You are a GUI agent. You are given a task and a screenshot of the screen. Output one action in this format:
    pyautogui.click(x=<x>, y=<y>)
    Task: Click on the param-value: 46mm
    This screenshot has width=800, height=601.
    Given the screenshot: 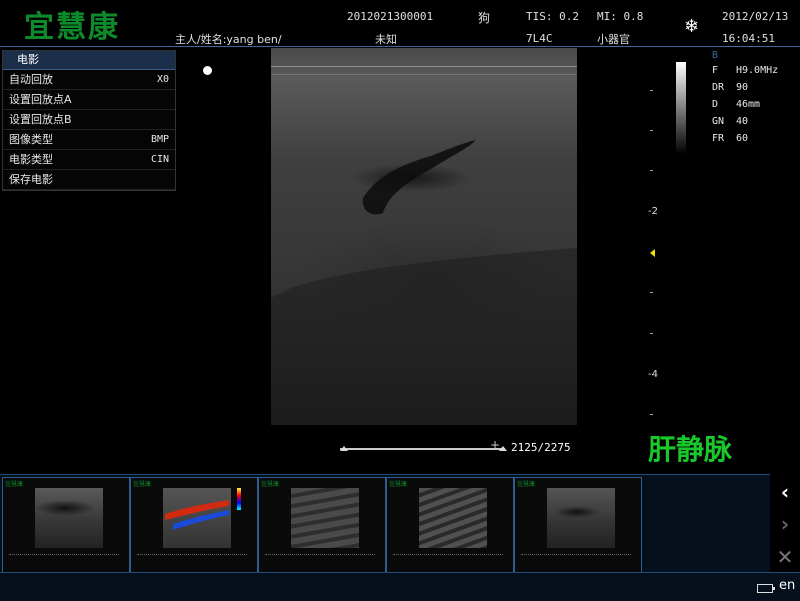 What is the action you would take?
    pyautogui.click(x=748, y=104)
    